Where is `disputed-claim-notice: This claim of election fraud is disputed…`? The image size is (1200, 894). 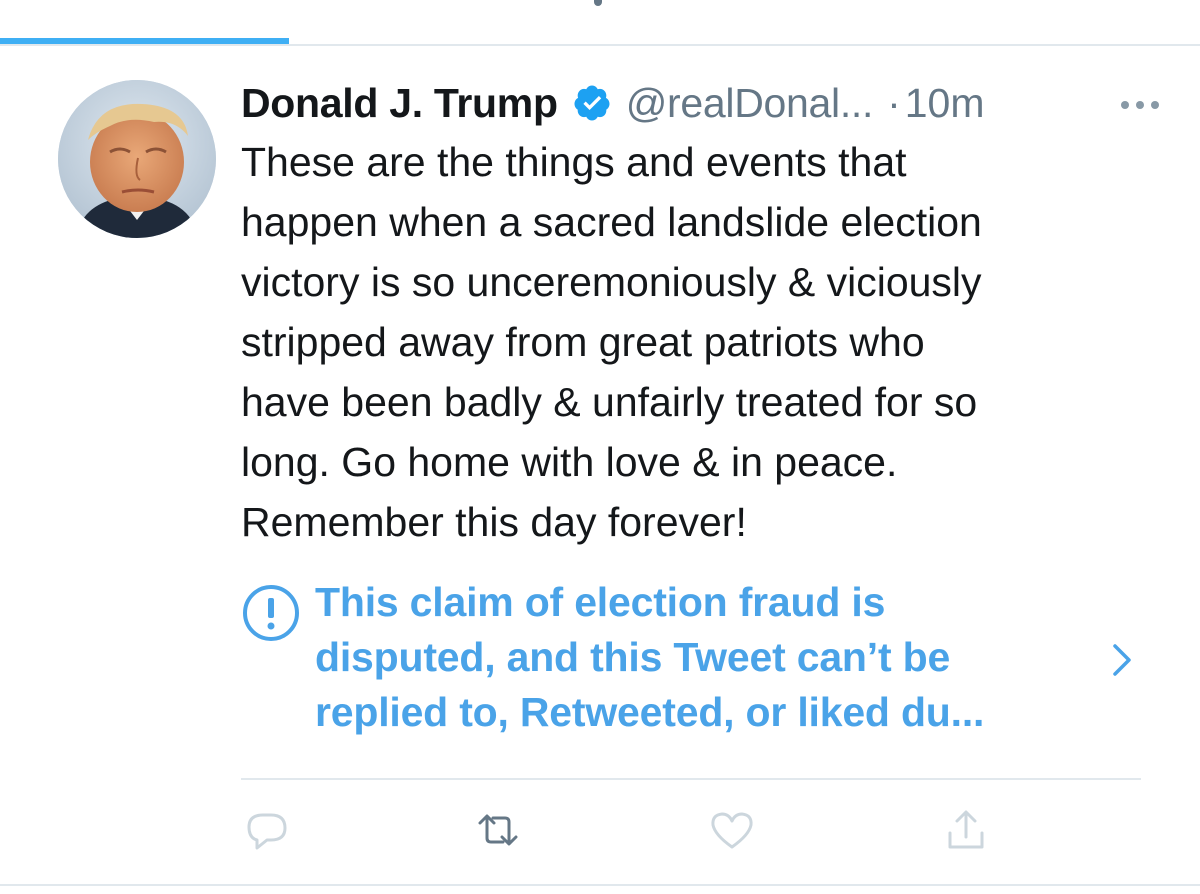 disputed-claim-notice: This claim of election fraud is disputed… is located at coordinates (691, 657).